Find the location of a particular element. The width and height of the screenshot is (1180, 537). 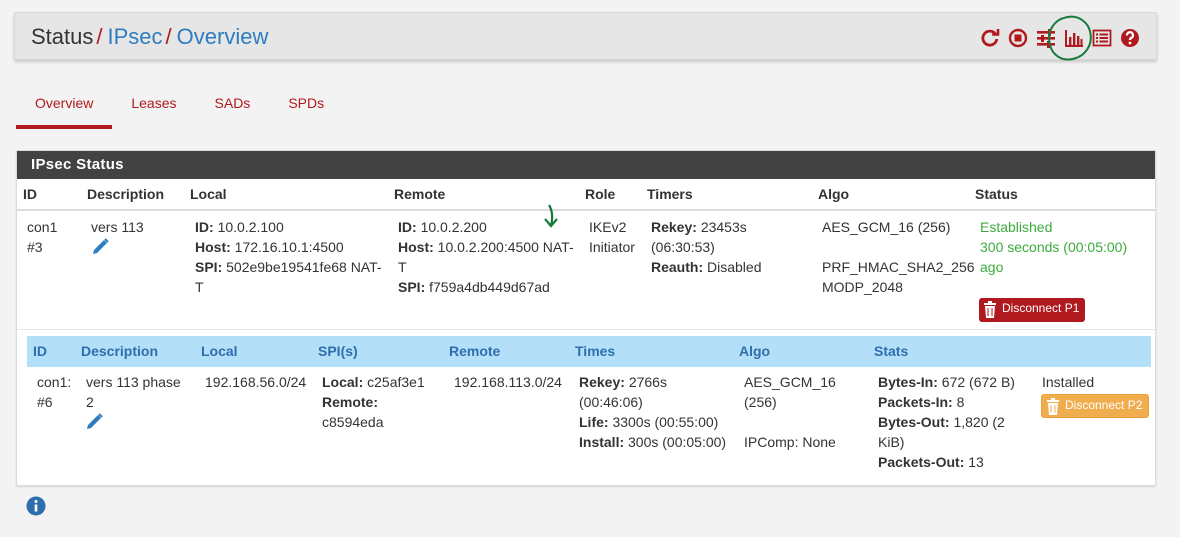

tab-bar: Overview Leases SADs SPDs is located at coordinates (179, 108).